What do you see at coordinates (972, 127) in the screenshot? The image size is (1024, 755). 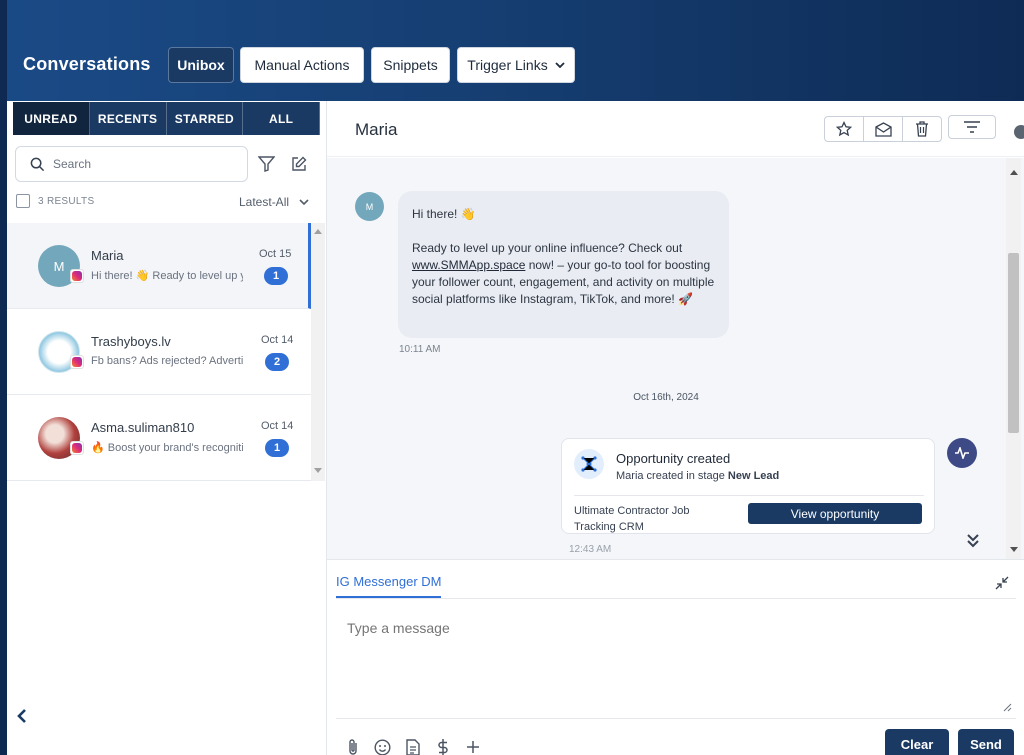 I see `filter-lines-icon` at bounding box center [972, 127].